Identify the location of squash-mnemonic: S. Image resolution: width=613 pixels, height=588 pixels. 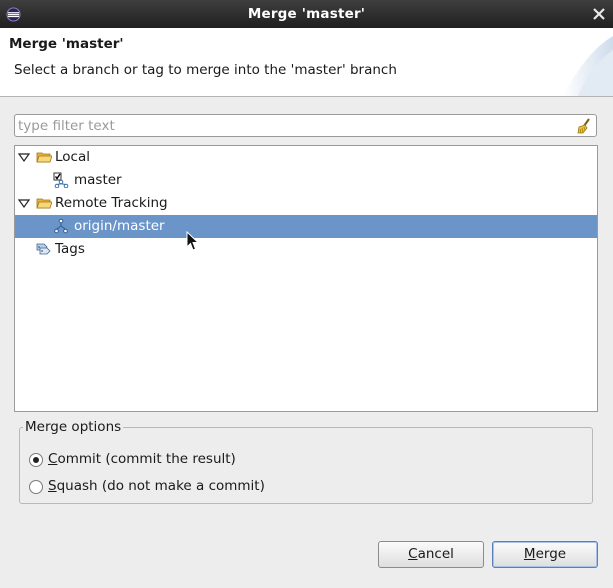
(52, 486).